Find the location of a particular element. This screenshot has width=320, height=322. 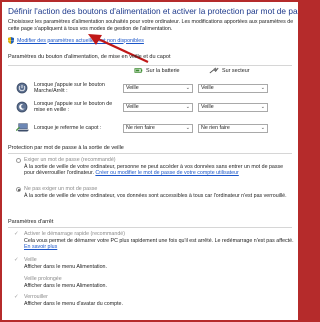

no-password-label: Ne pas exiger un mot de passe is located at coordinates (61, 189).